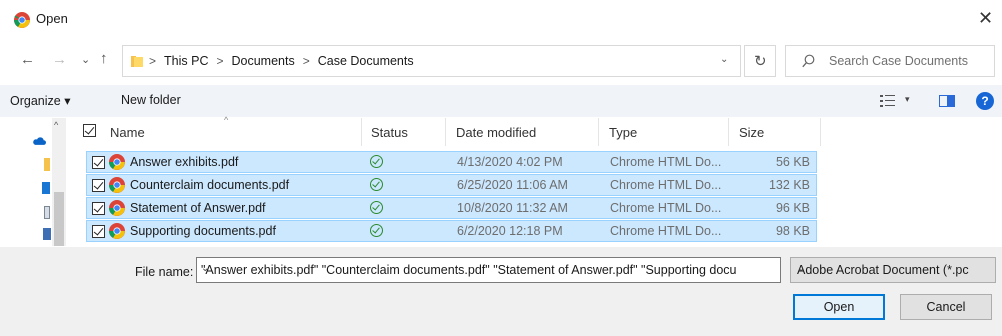 The height and width of the screenshot is (336, 1002). I want to click on refresh-icon: ↻, so click(760, 61).